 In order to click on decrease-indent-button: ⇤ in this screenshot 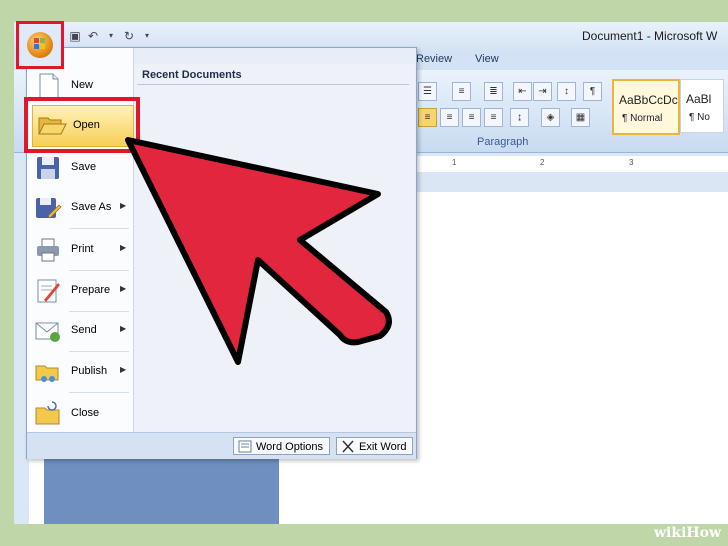, I will do `click(522, 91)`.